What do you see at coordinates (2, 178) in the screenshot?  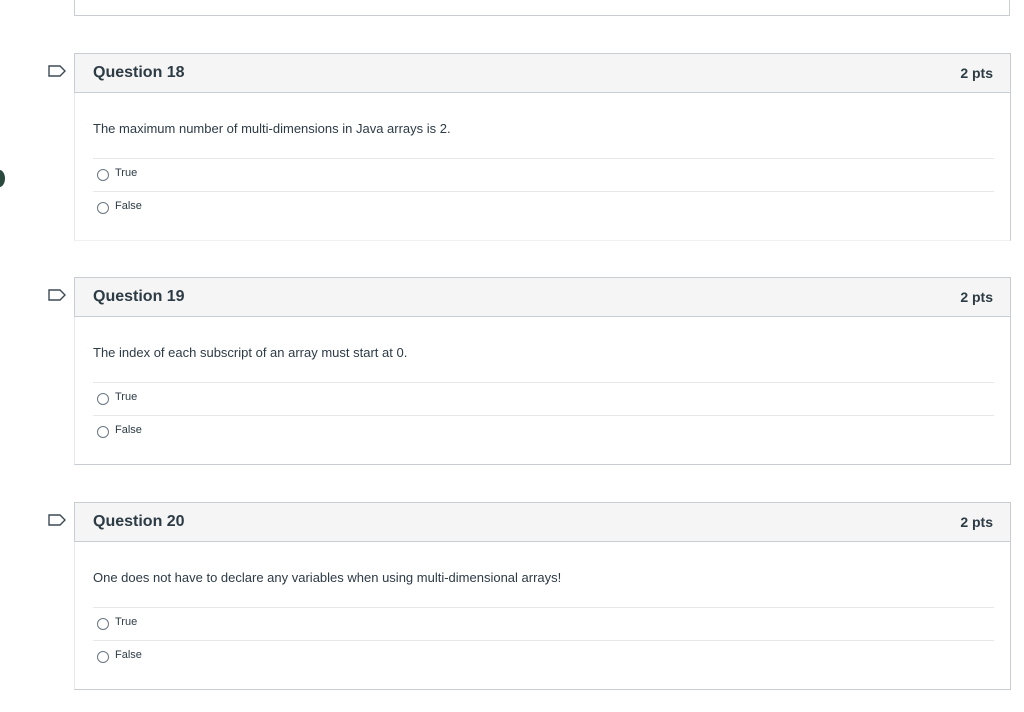 I see `side-indicator-dot` at bounding box center [2, 178].